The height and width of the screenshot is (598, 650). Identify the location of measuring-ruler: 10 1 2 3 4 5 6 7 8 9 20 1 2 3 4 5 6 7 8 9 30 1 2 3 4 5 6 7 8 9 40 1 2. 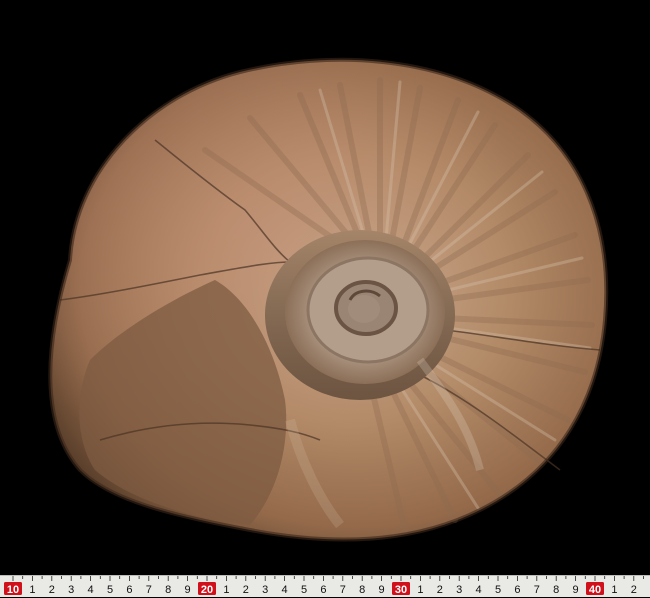
(325, 586).